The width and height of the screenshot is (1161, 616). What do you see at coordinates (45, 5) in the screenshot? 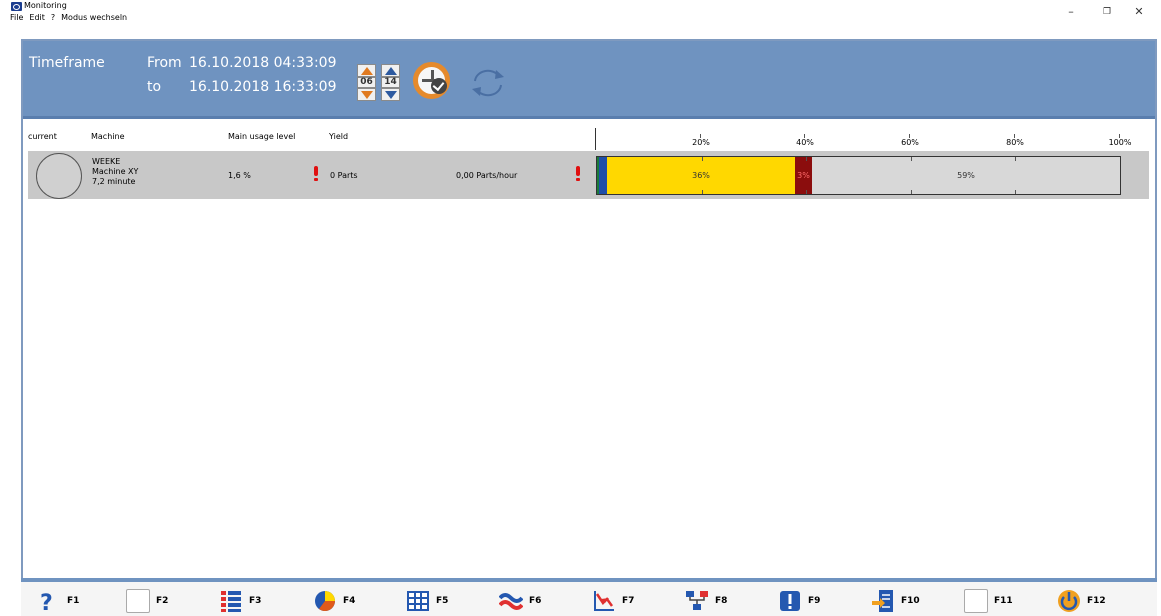
I see `window-title: Monitoring` at bounding box center [45, 5].